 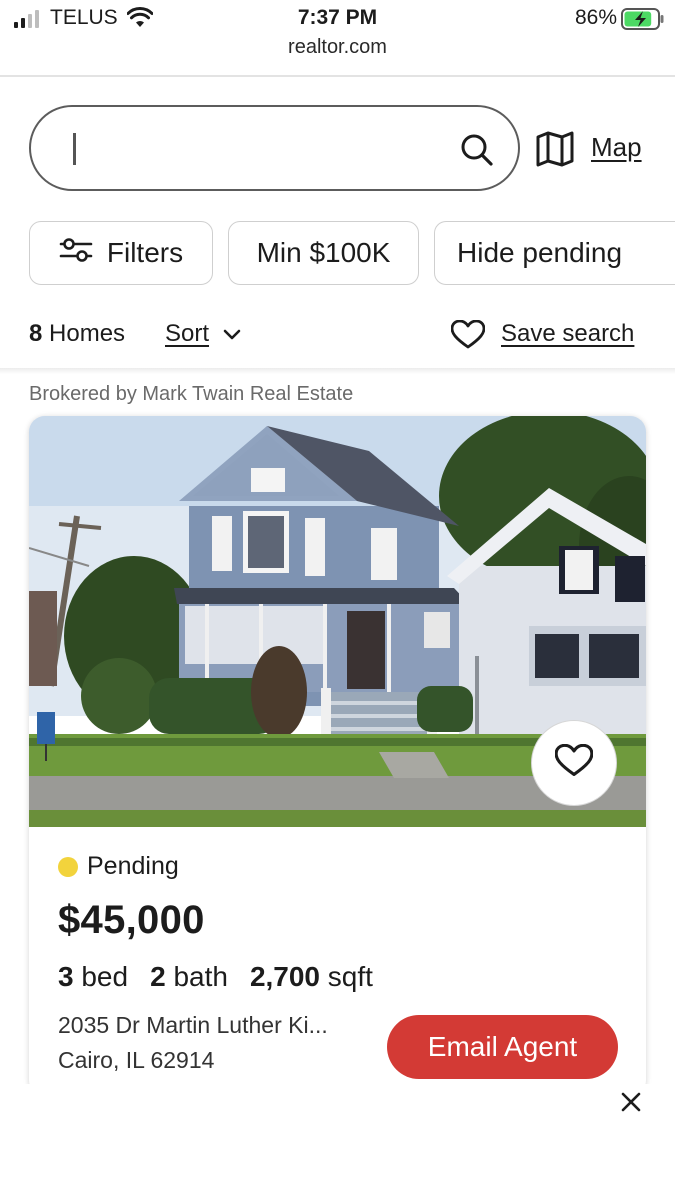 I want to click on url-bar-divider, so click(x=337, y=76).